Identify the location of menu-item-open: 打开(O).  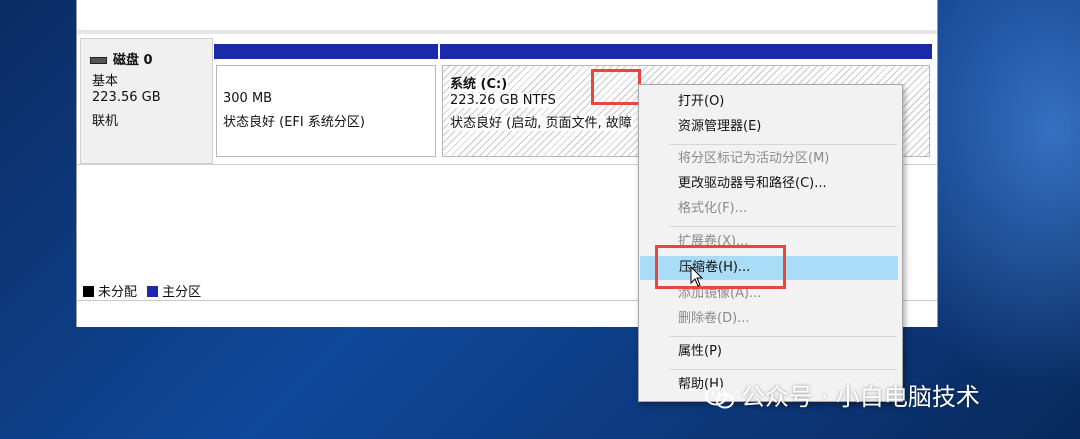
(770, 102).